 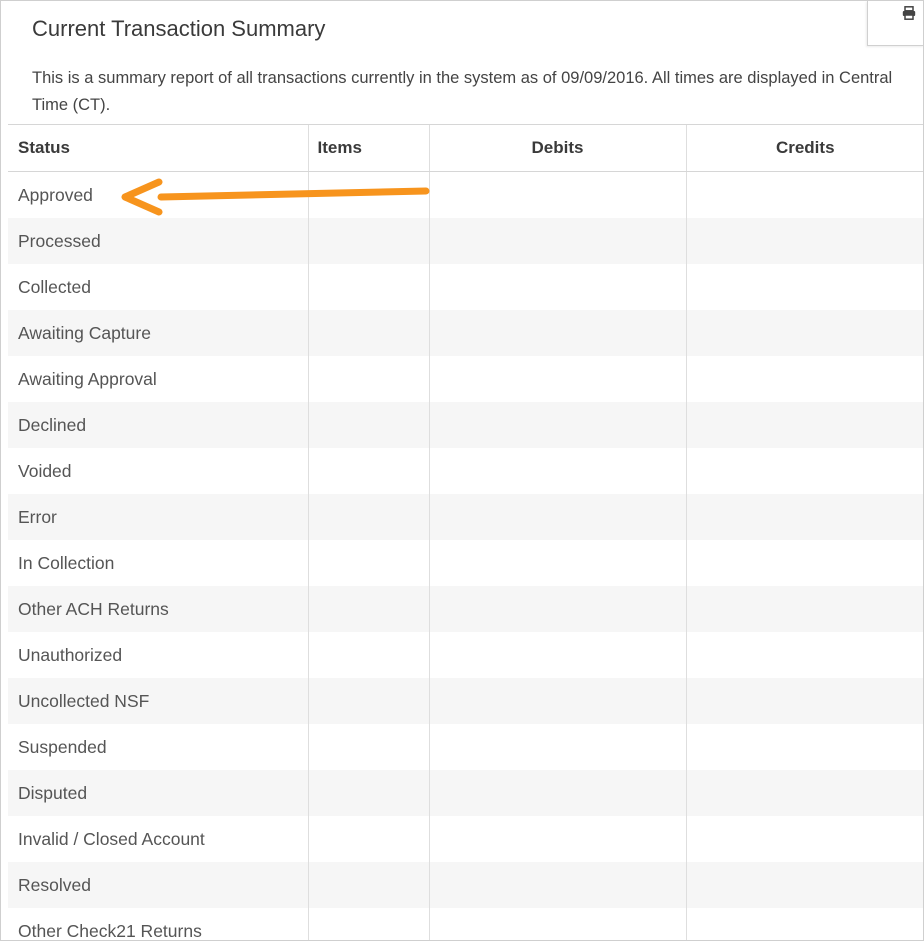 What do you see at coordinates (557, 148) in the screenshot?
I see `header-debits: Debits` at bounding box center [557, 148].